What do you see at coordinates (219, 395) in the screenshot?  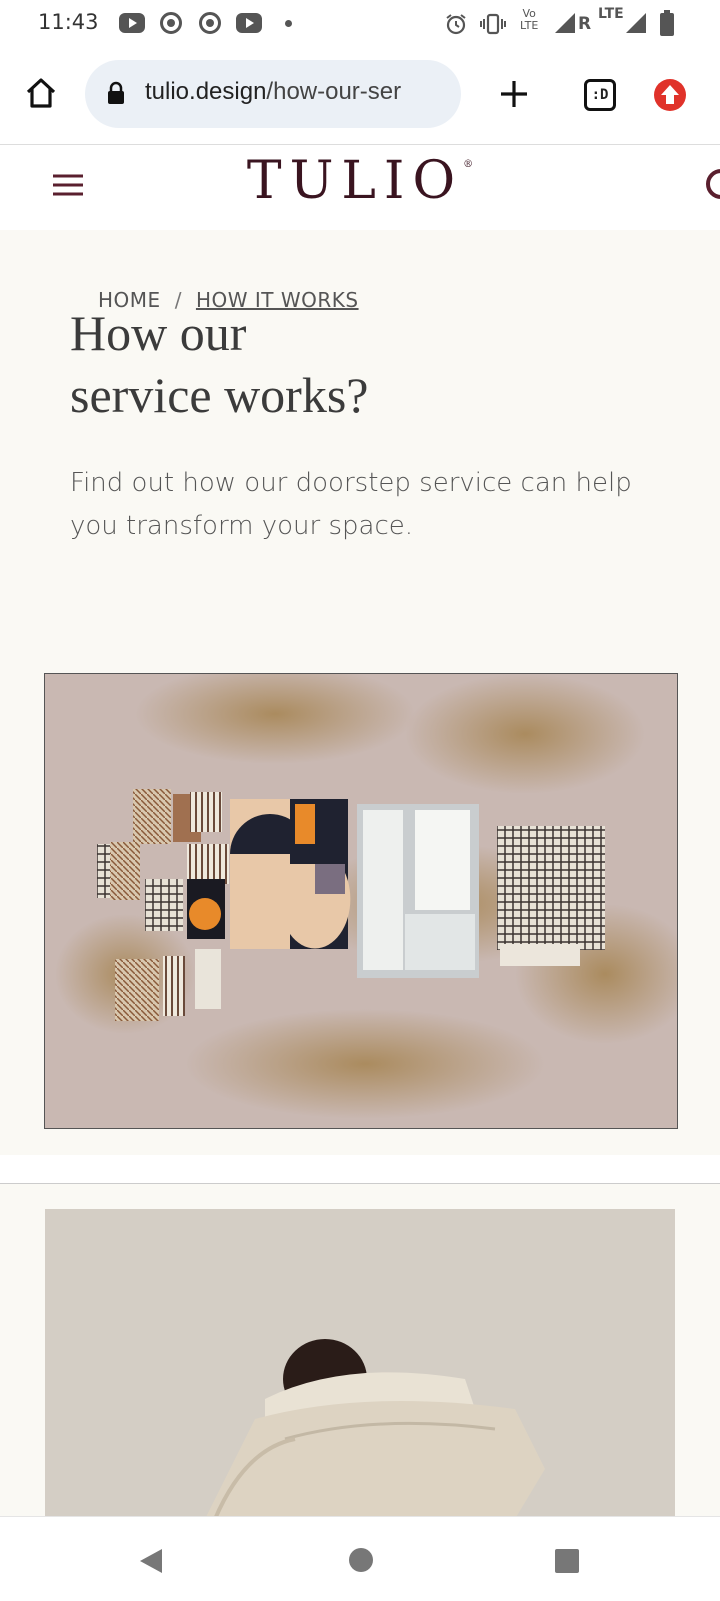 I see `page-title-line2: service works?` at bounding box center [219, 395].